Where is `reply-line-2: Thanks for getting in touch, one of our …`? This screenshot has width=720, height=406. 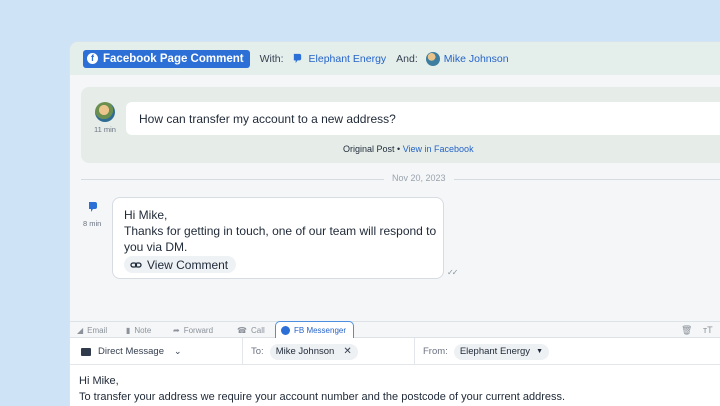
reply-line-2: Thanks for getting in touch, one of our … is located at coordinates (280, 231).